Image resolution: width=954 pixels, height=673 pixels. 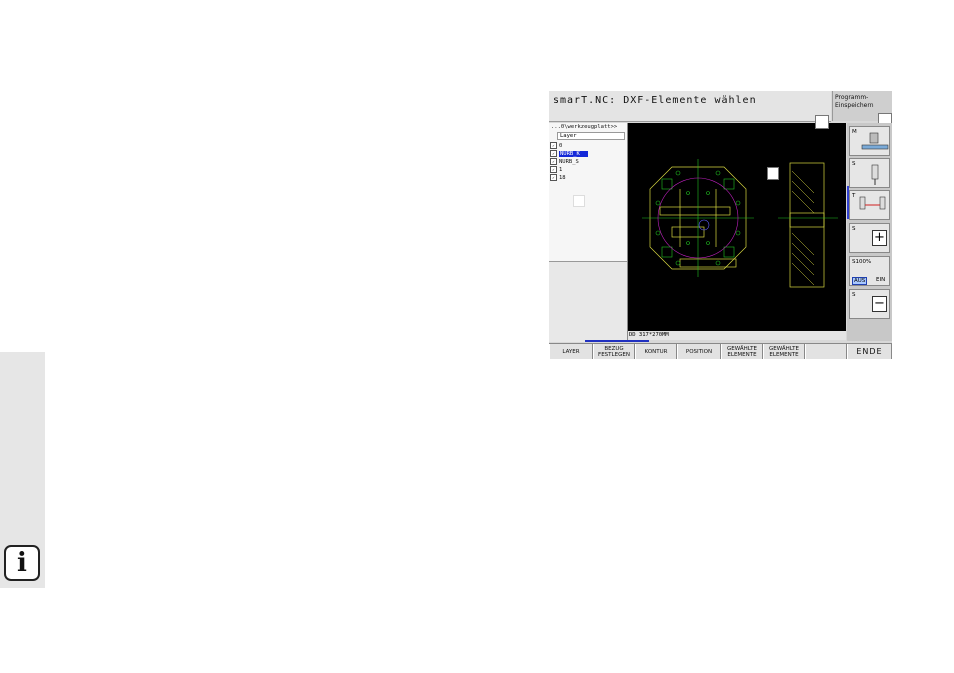 I want to click on softkey-contour: KONTUR, so click(x=656, y=351).